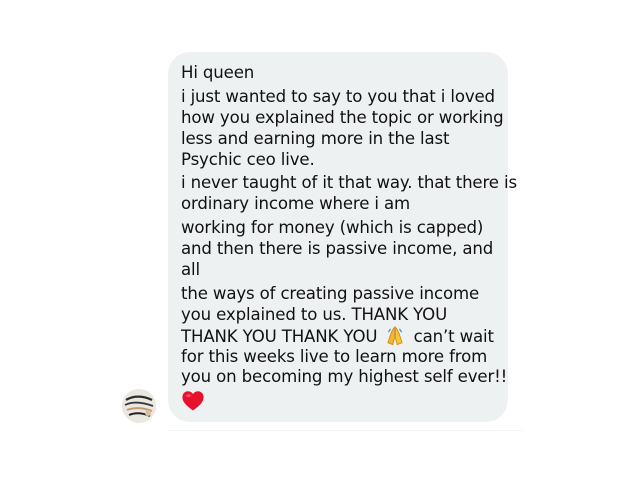 The image size is (630, 480). I want to click on message-line: Psychic ceo live., so click(248, 159).